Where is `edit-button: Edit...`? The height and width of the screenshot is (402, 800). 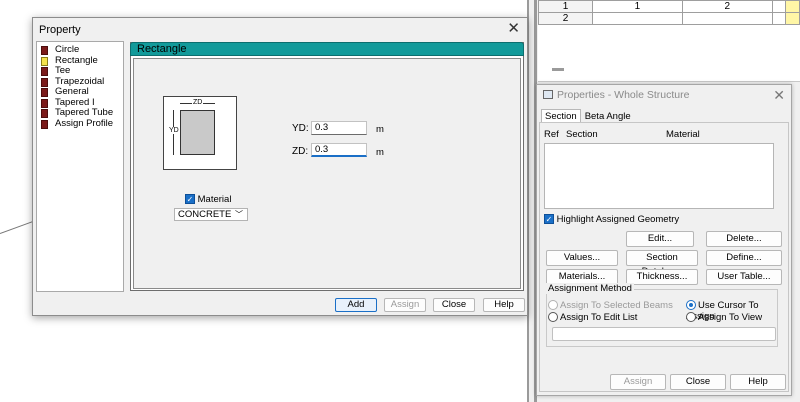
edit-button: Edit... is located at coordinates (660, 239).